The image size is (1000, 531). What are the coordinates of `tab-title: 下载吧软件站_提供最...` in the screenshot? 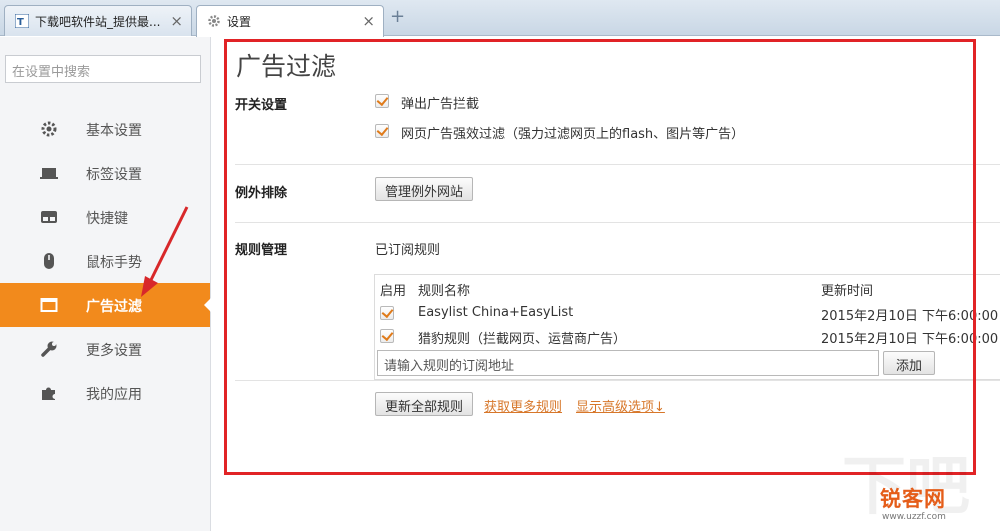 It's located at (98, 22).